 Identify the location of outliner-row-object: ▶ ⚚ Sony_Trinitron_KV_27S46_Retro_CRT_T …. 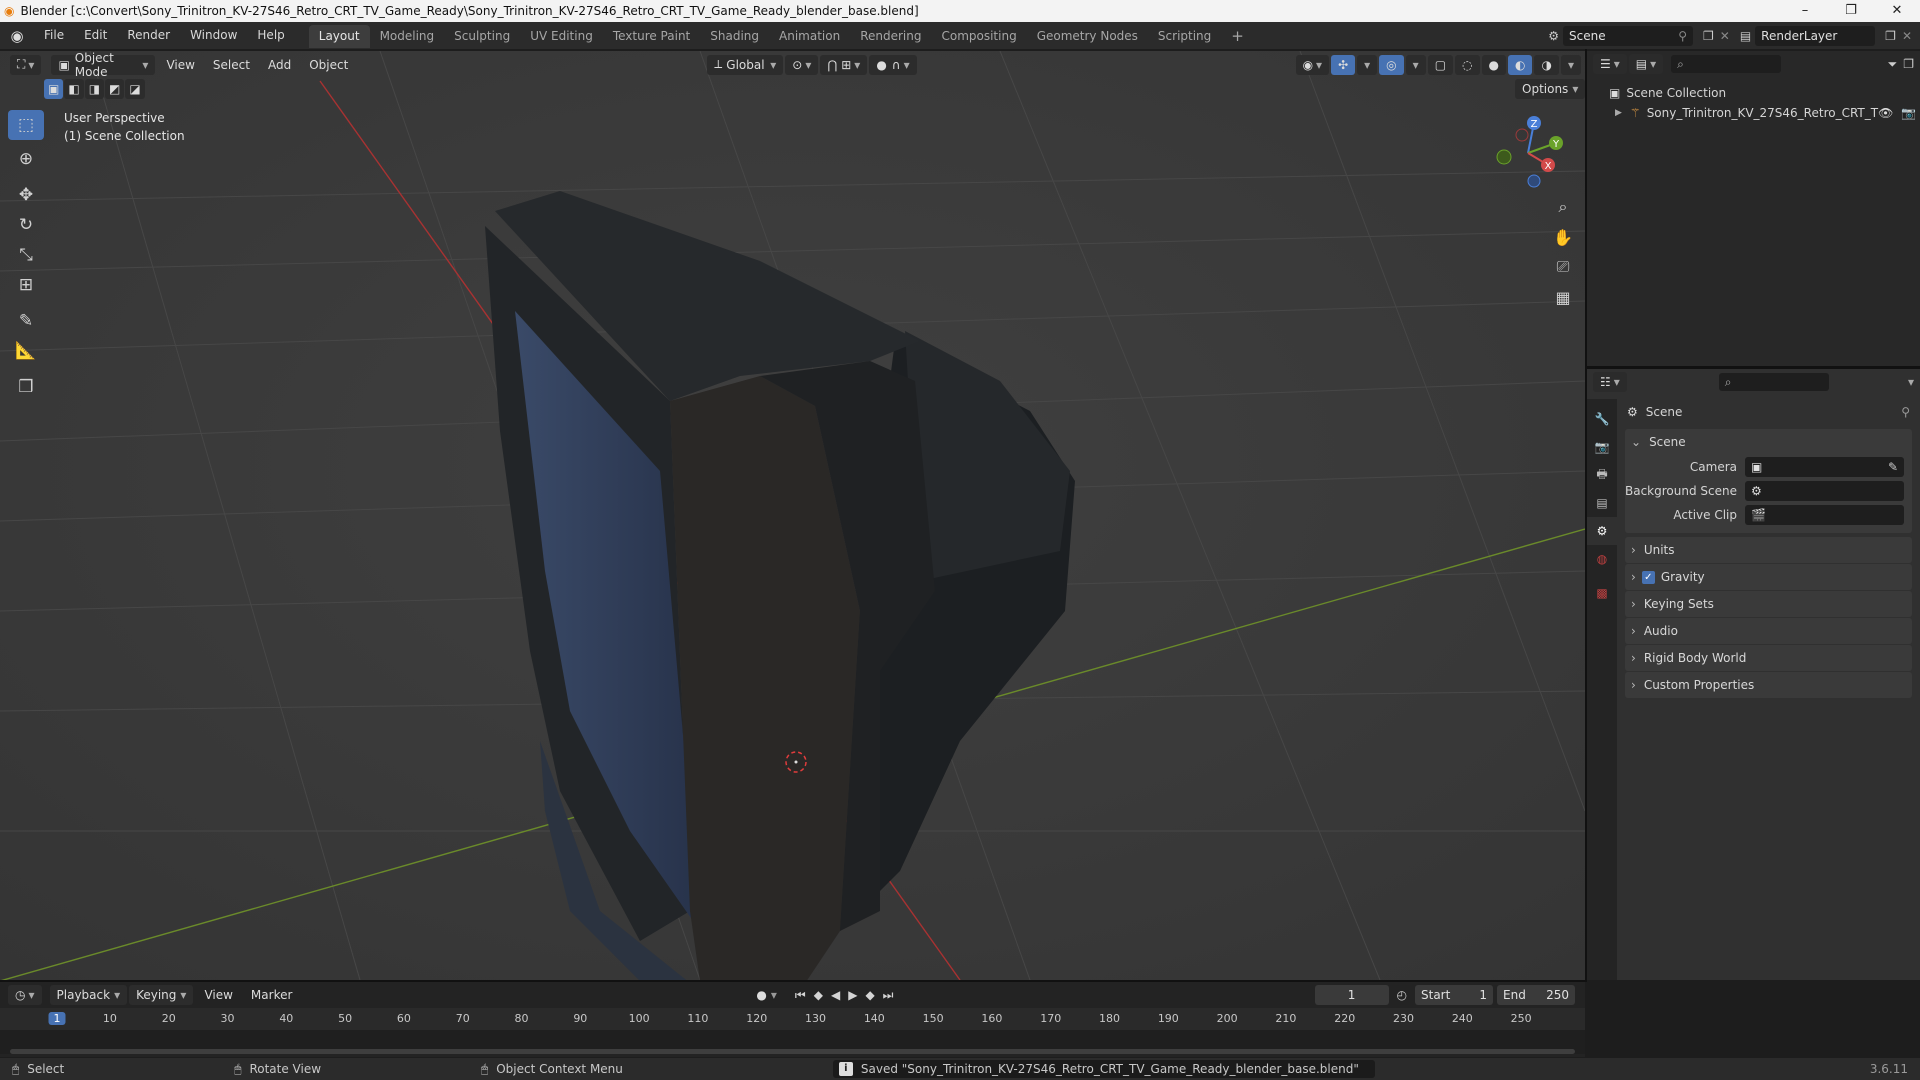
(1753, 113).